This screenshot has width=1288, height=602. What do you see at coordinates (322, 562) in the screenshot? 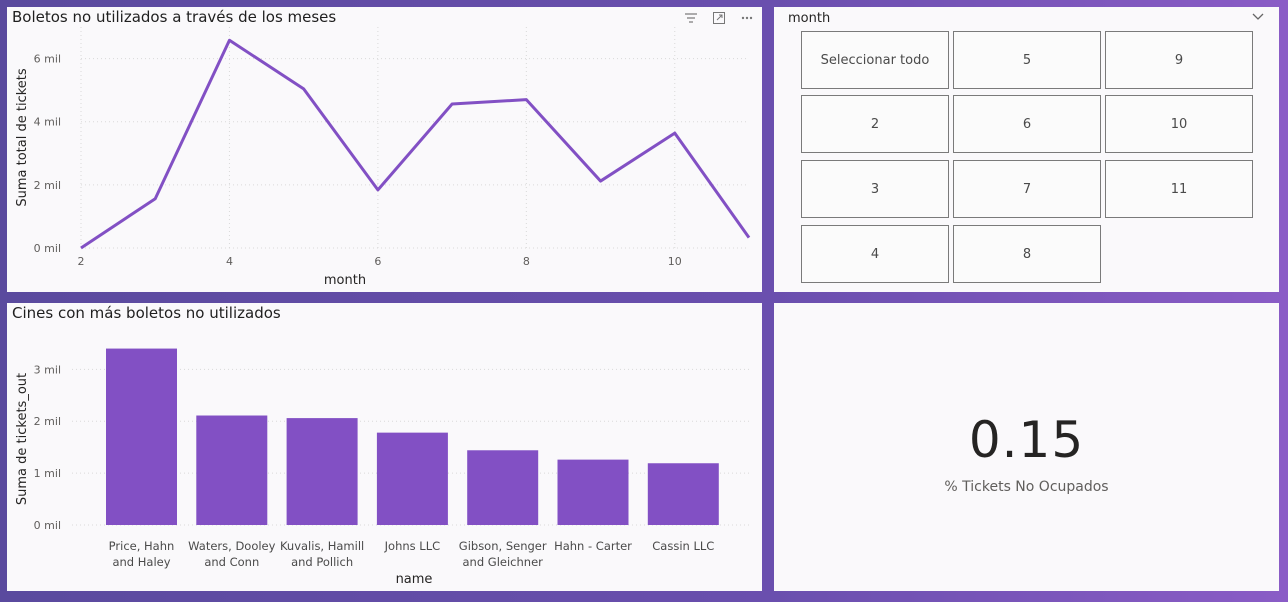
I see `x-tick-label: and Pollich` at bounding box center [322, 562].